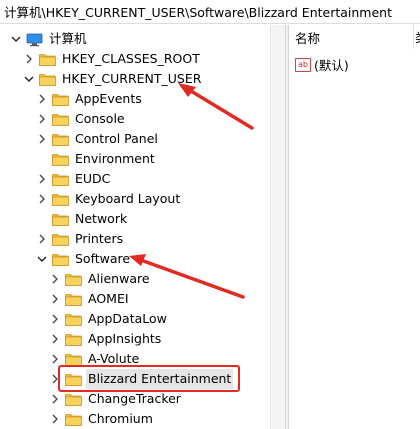  What do you see at coordinates (128, 198) in the screenshot?
I see `tree-node-label: Keyboard Layout` at bounding box center [128, 198].